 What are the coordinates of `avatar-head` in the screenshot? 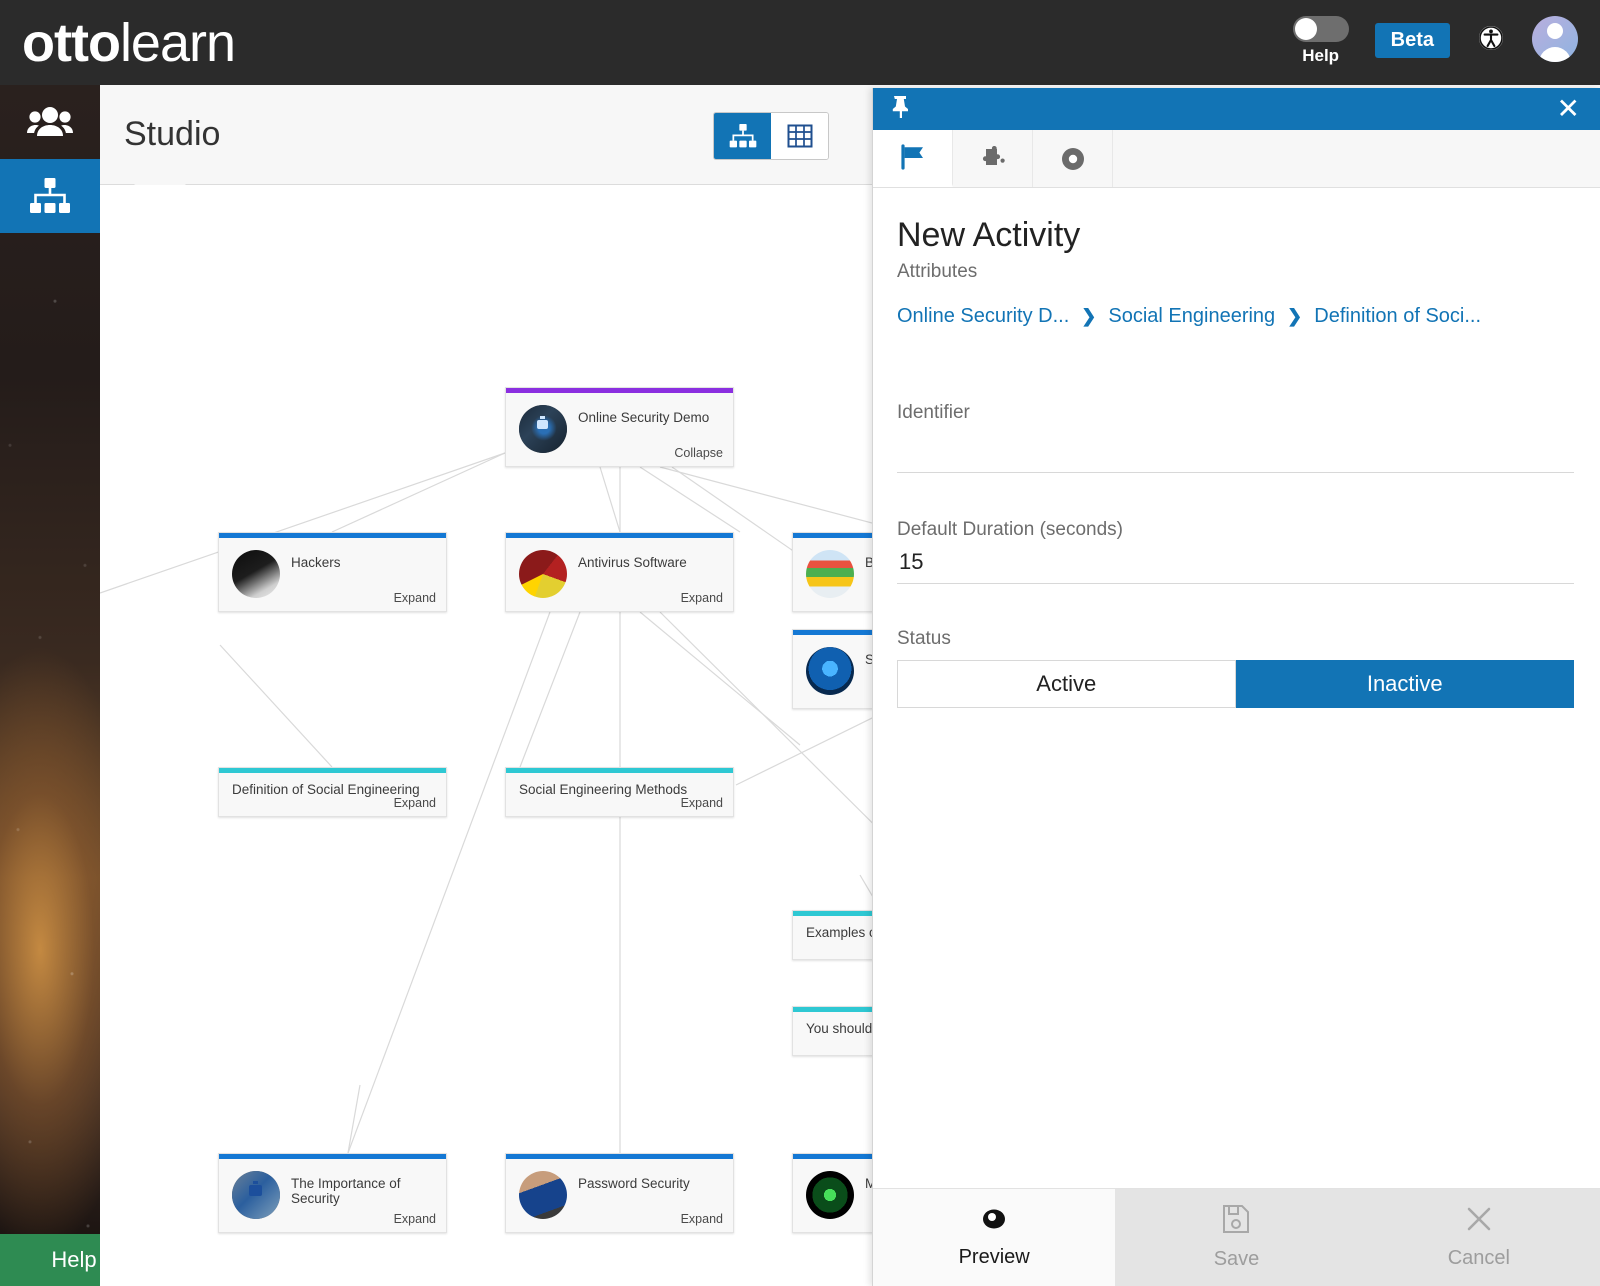 It's located at (1555, 30).